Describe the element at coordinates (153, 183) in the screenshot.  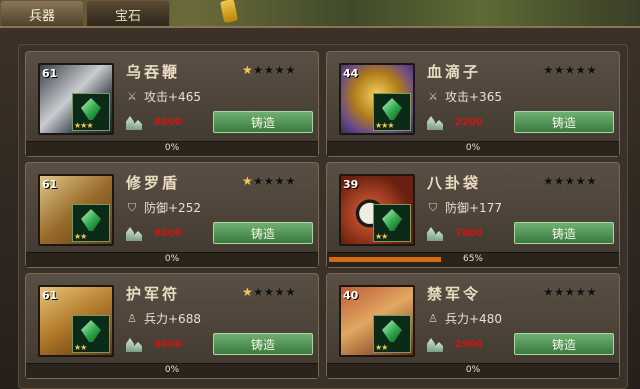
I see `item-name: 修罗盾` at that location.